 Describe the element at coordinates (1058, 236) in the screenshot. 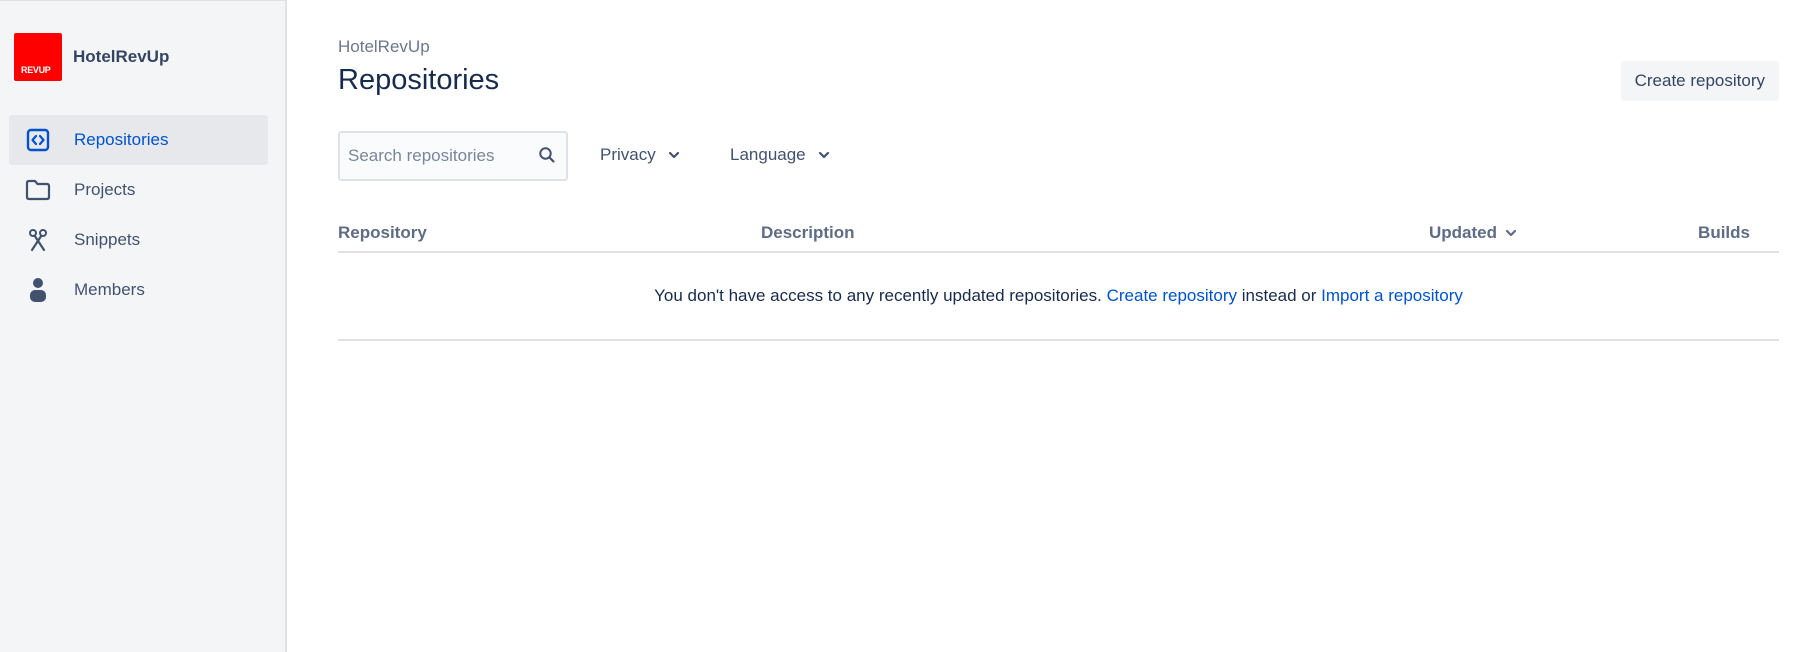

I see `table-header: Repository Description Updated Builds` at that location.